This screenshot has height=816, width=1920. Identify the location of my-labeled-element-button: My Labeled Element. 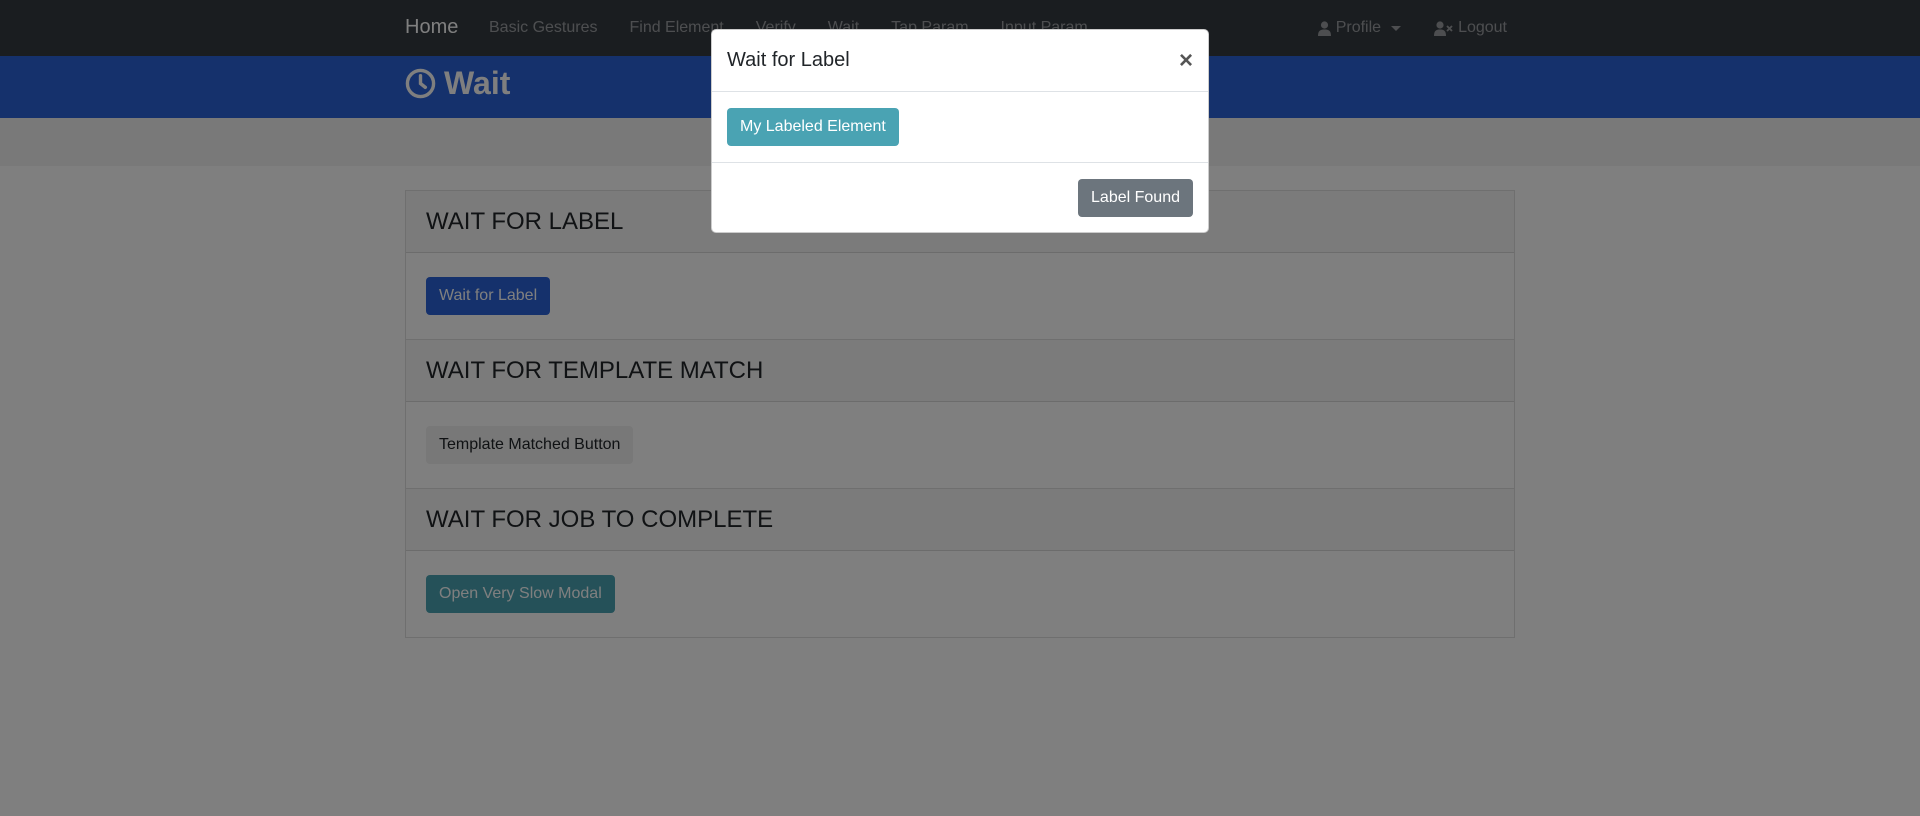
(813, 127).